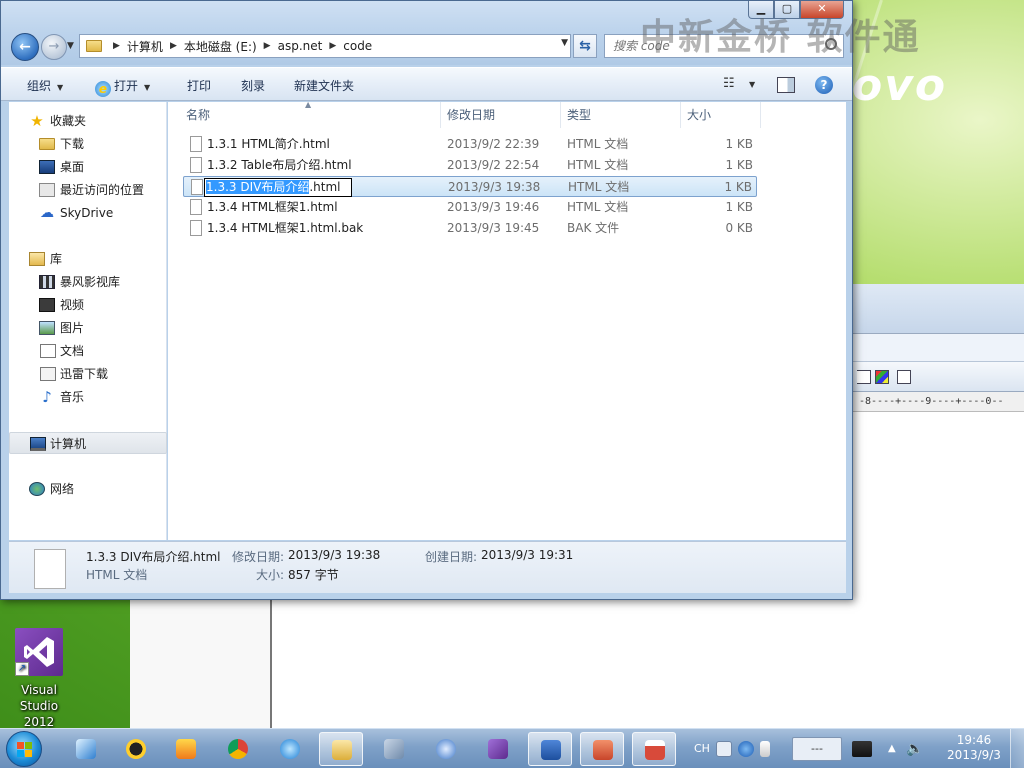 Image resolution: width=1024 pixels, height=768 pixels. Describe the element at coordinates (357, 46) in the screenshot. I see `breadcrumb-code: code` at that location.